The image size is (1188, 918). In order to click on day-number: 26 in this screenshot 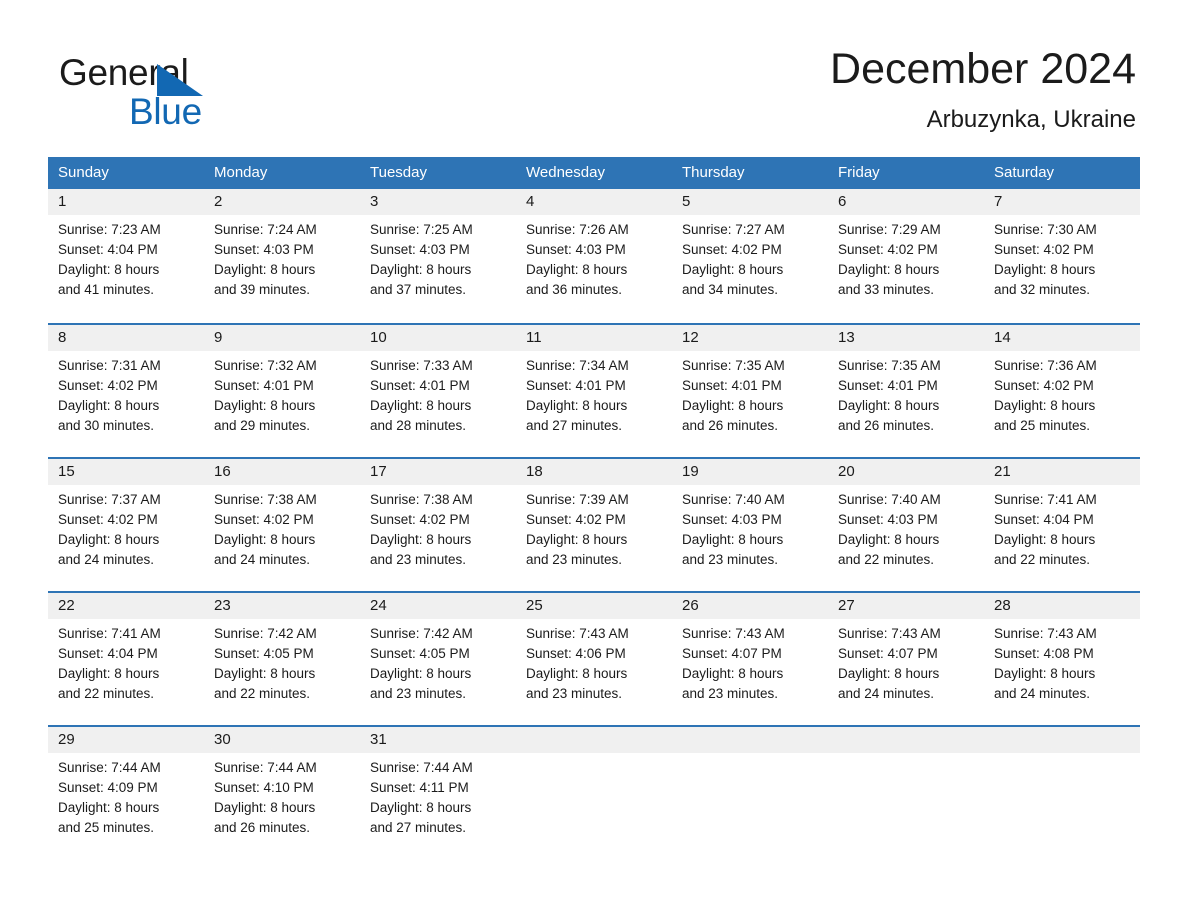, I will do `click(750, 606)`.